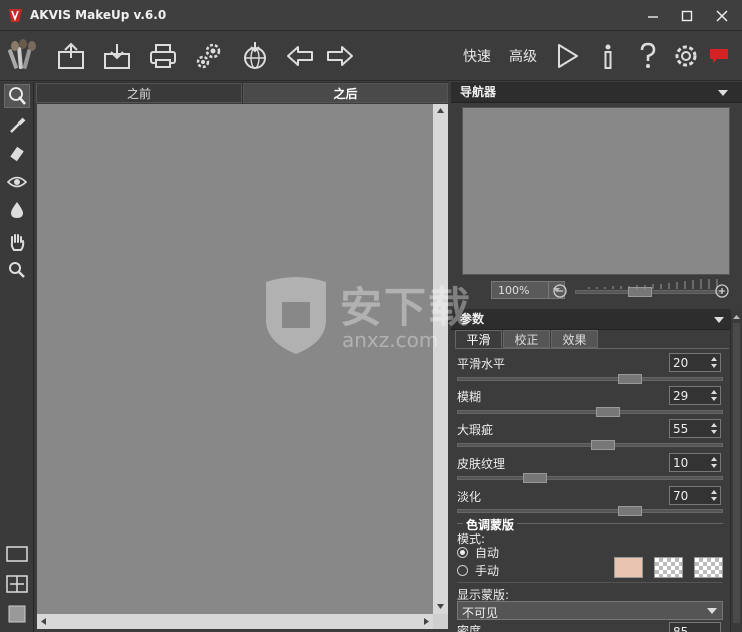 The image size is (742, 632). Describe the element at coordinates (695, 362) in the screenshot. I see `smoothing-level-stepper: 20` at that location.